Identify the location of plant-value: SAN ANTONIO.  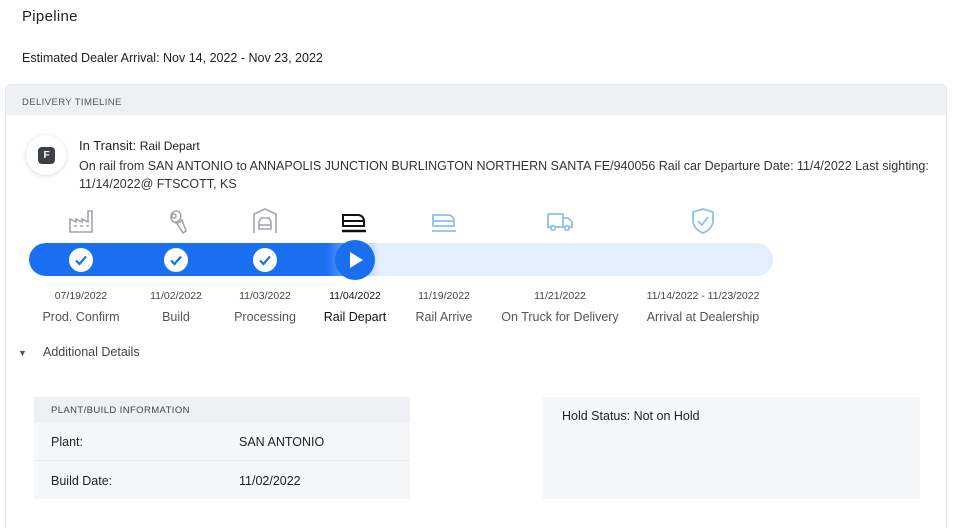
(282, 442).